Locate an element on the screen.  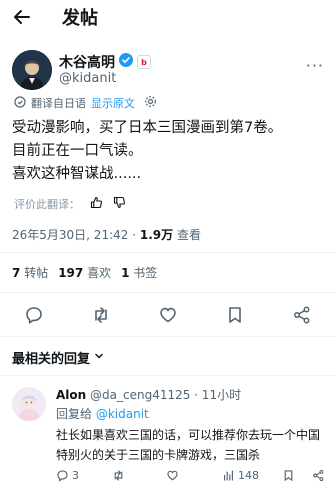
post-meta: 26年5月30日, 21:42 · 1.9万 查看 is located at coordinates (106, 234).